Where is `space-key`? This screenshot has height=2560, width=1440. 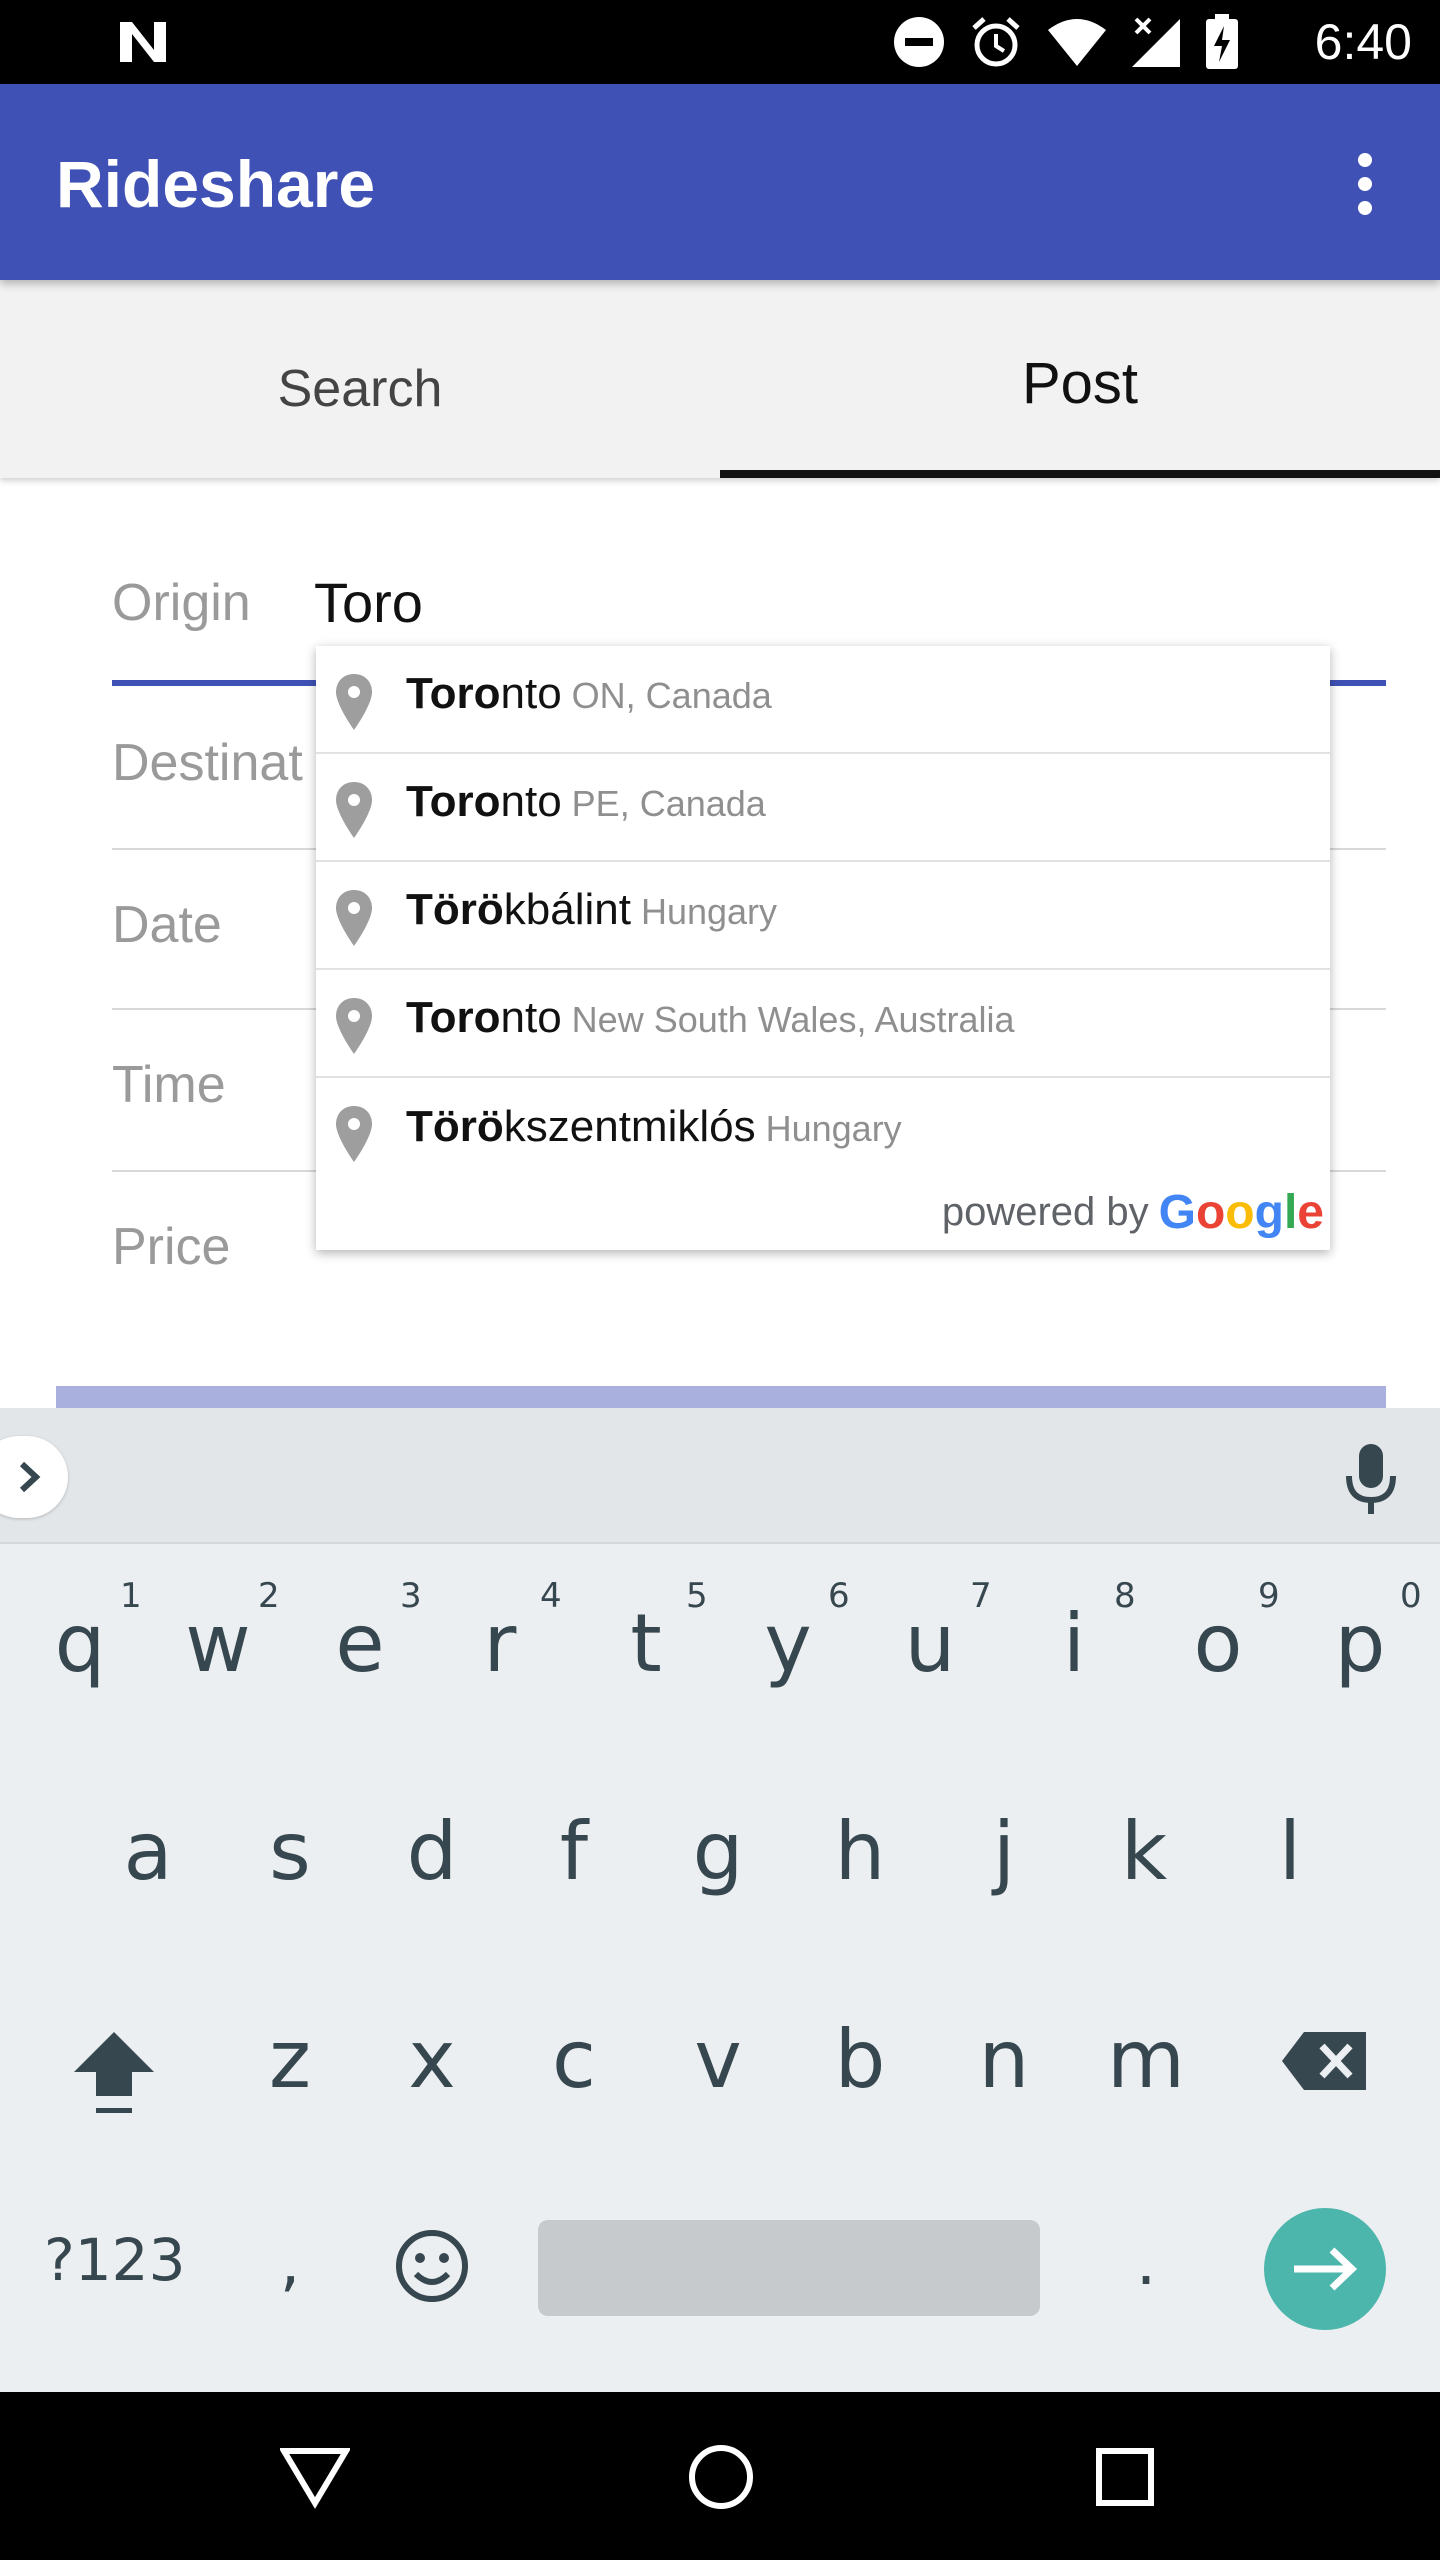 space-key is located at coordinates (789, 2268).